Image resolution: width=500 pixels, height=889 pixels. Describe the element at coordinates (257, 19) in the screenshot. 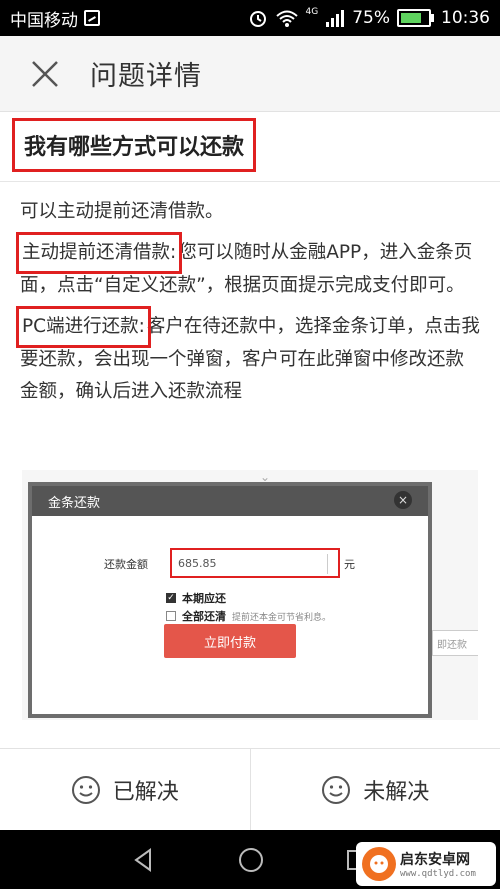

I see `alarm-icon` at that location.